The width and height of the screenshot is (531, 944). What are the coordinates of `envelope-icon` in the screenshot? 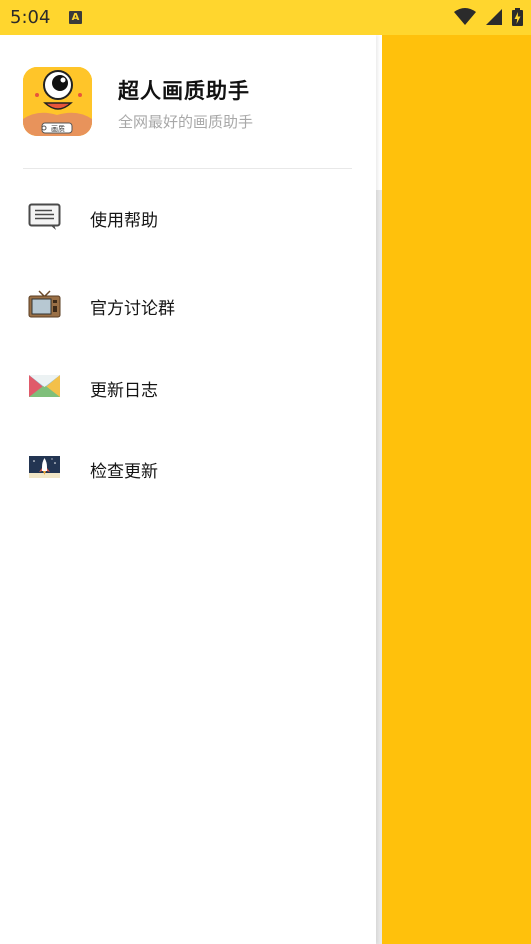 It's located at (44, 386).